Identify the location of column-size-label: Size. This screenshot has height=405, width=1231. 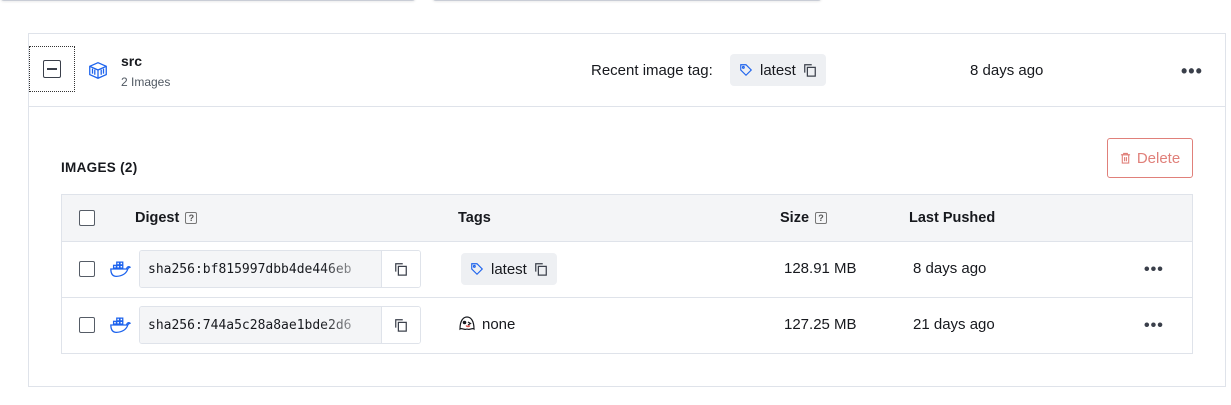
(795, 218).